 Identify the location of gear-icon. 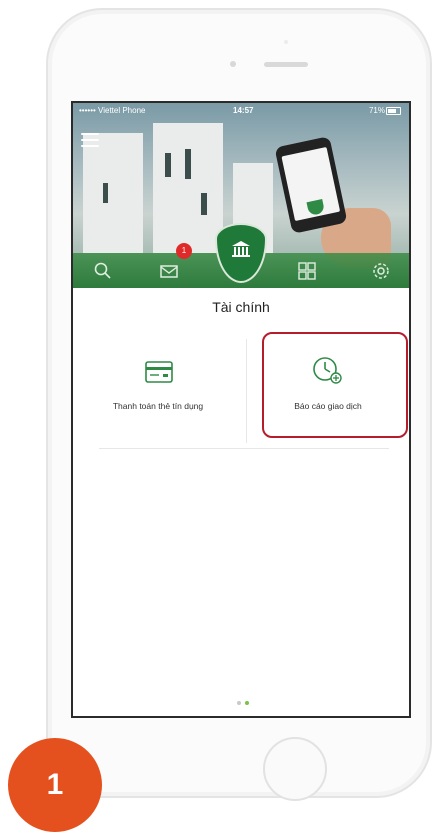
(381, 271).